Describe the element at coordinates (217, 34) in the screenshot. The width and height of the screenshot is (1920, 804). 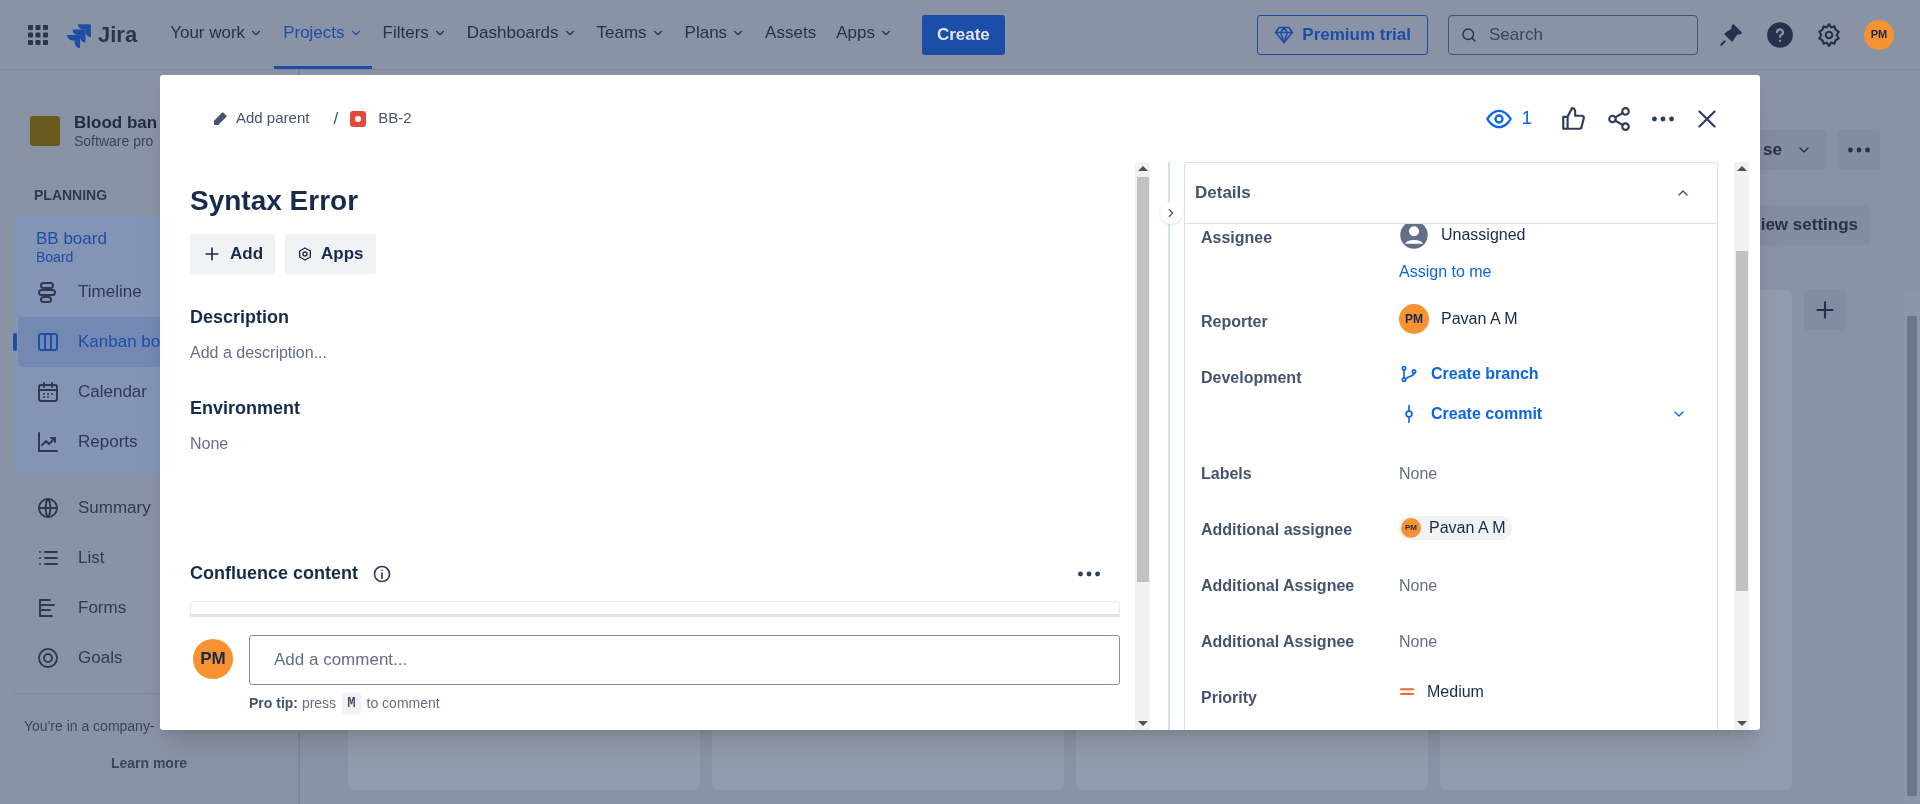
I see `nav-menu-item: Your work` at that location.